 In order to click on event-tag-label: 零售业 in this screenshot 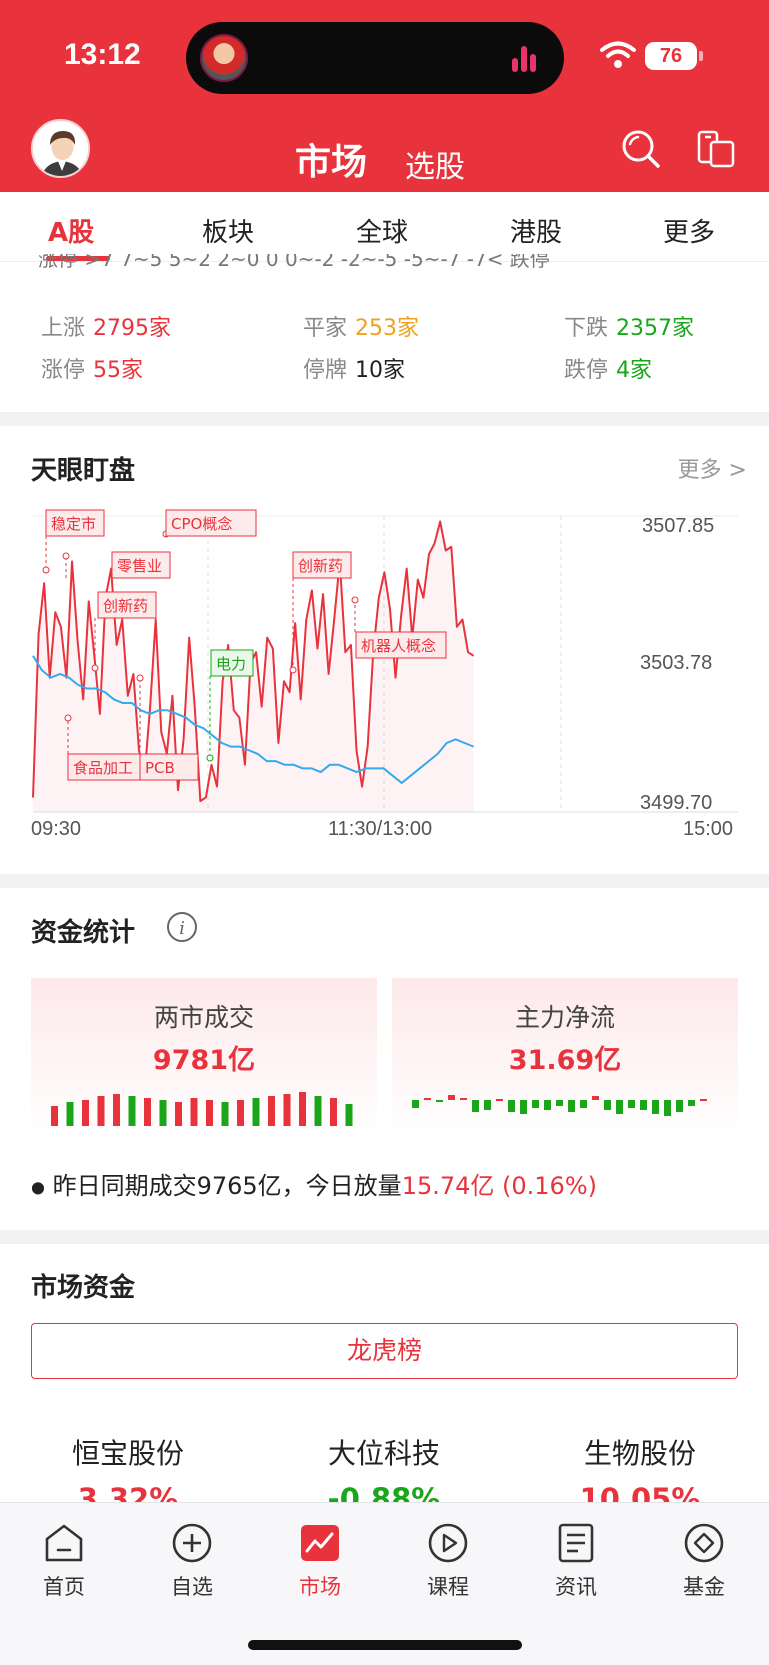, I will do `click(139, 566)`.